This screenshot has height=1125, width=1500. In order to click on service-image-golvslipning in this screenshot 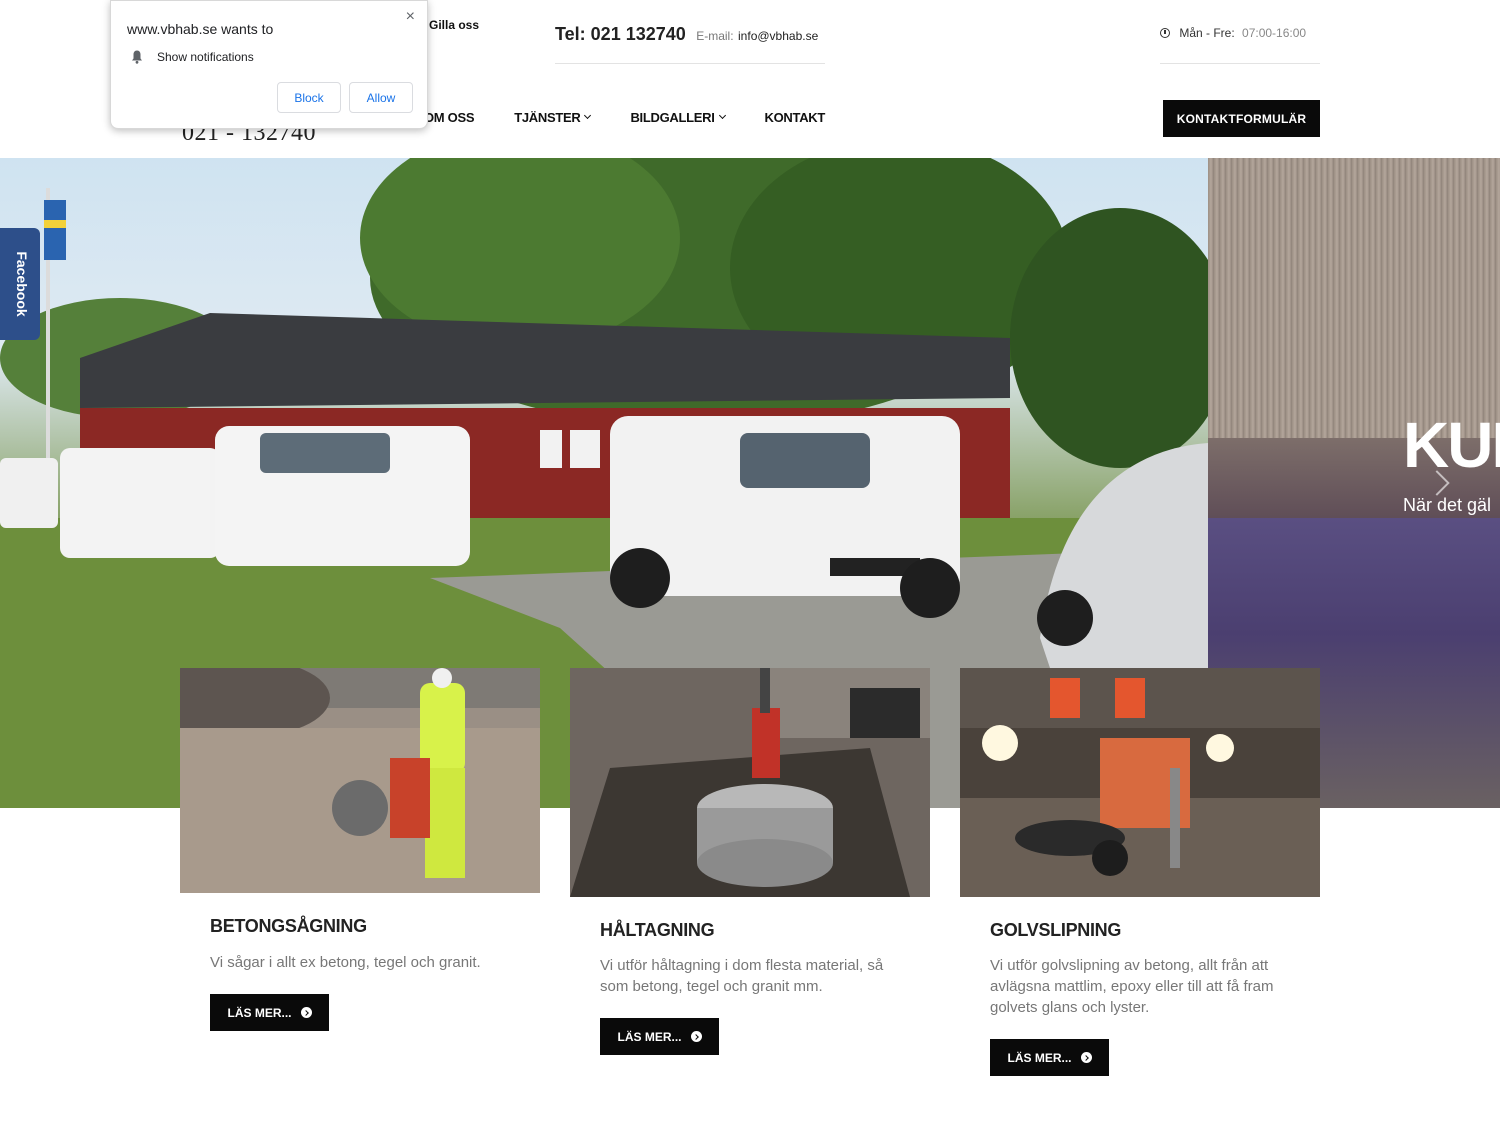, I will do `click(1140, 782)`.